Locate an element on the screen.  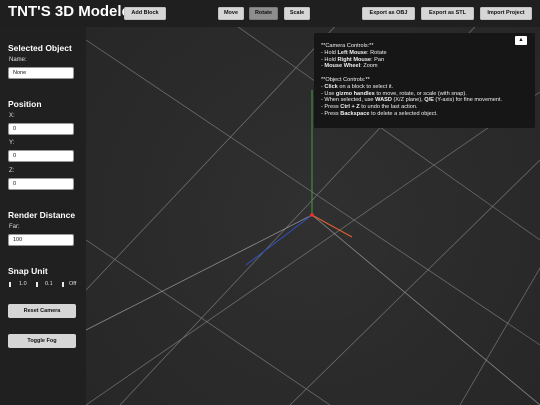
render-distance-heading: Render Distance is located at coordinates (42, 215).